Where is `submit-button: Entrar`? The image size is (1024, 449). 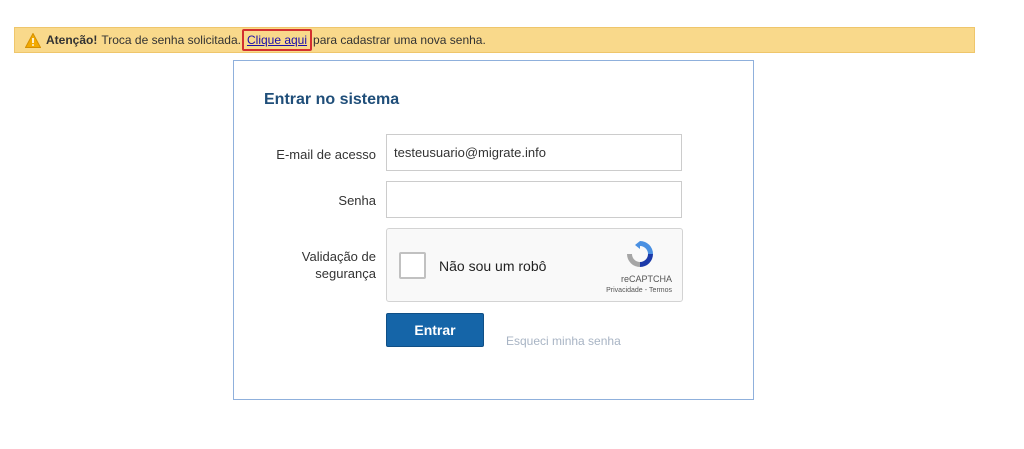
submit-button: Entrar is located at coordinates (435, 330).